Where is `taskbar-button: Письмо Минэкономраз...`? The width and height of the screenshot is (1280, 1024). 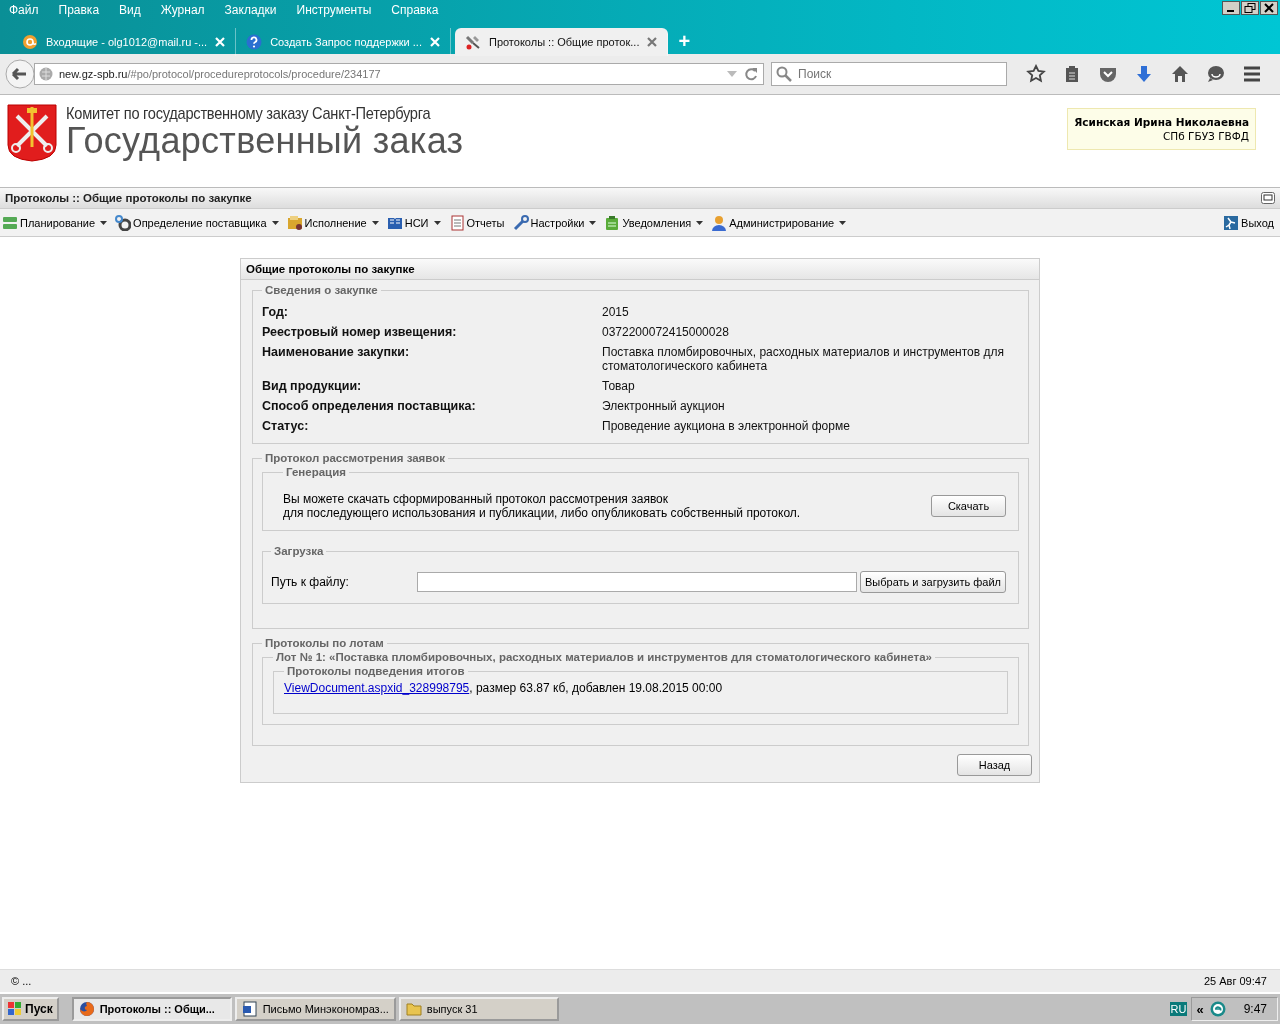 taskbar-button: Письмо Минэкономраз... is located at coordinates (315, 1009).